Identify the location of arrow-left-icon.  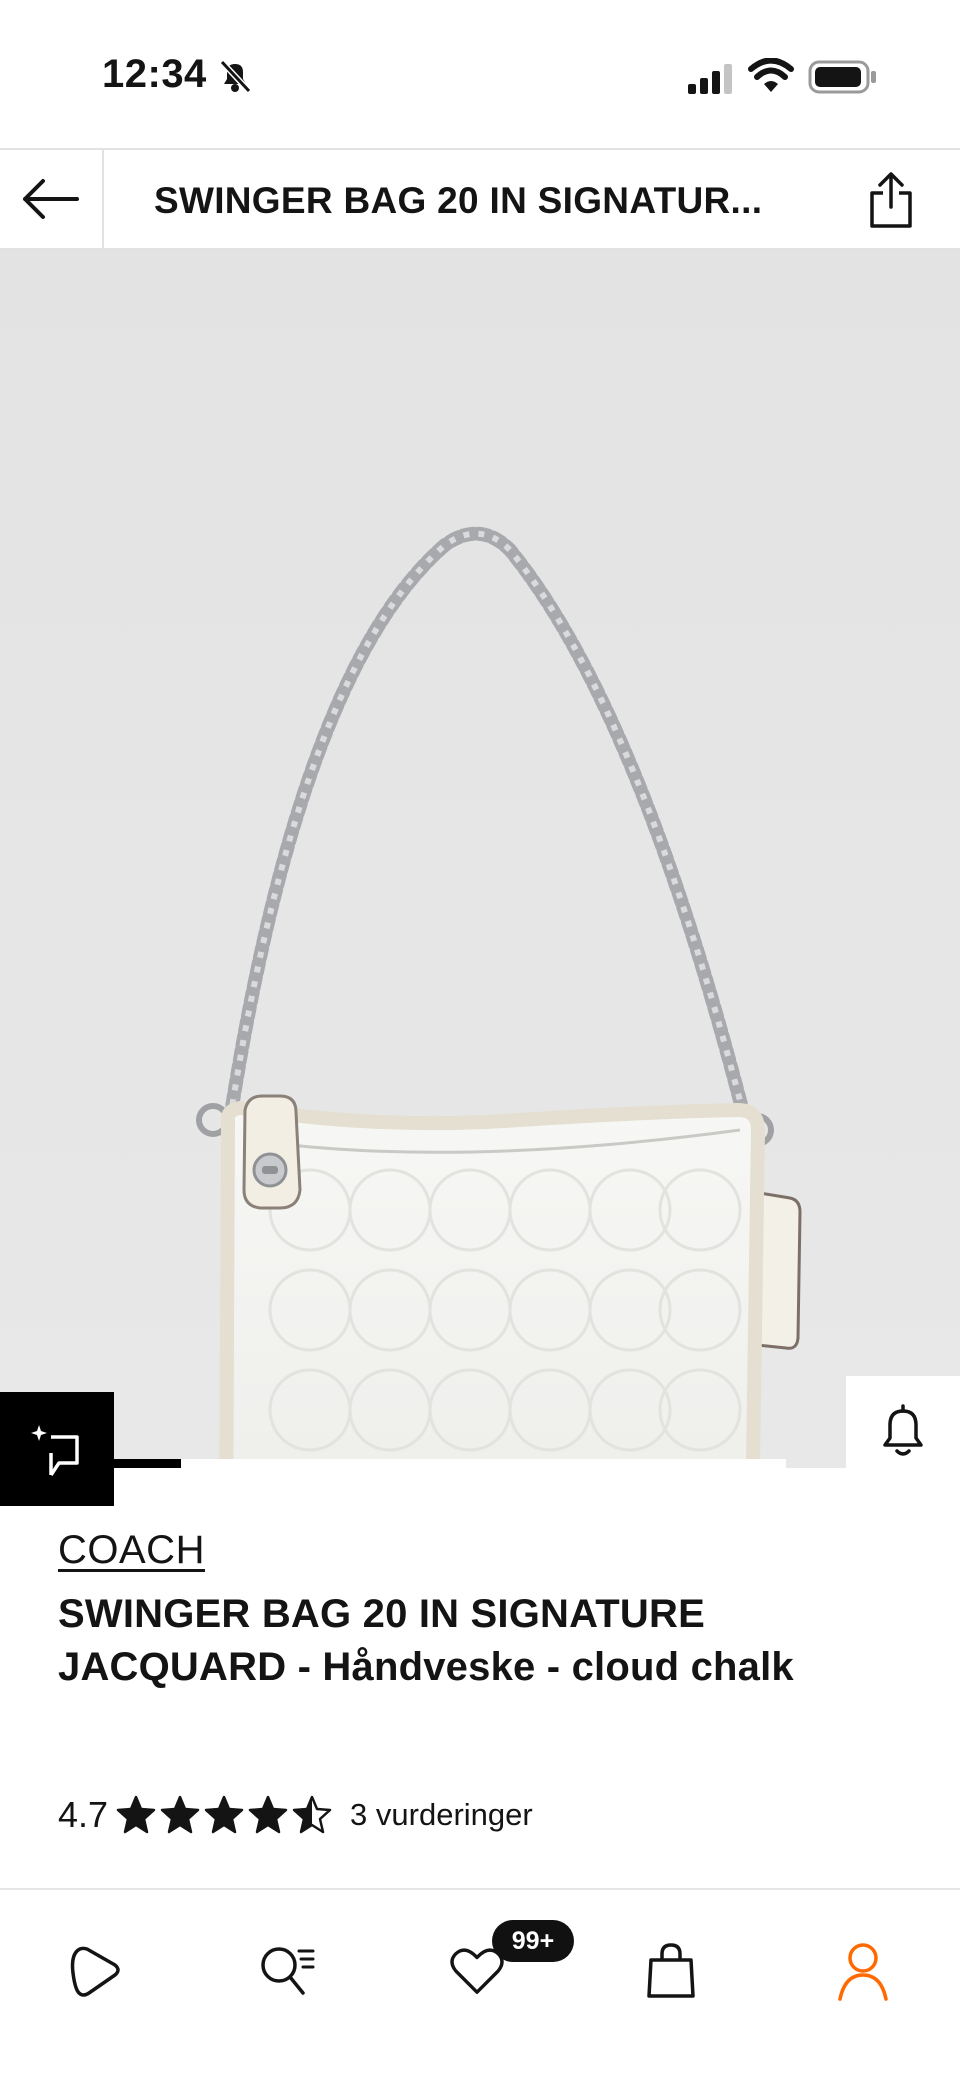
(51, 199).